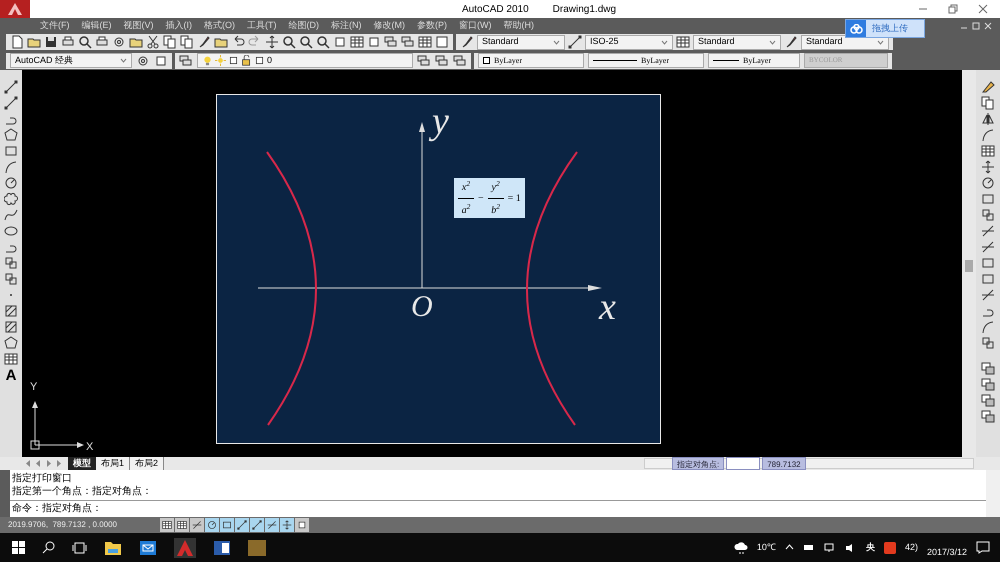  I want to click on upload-toast: 拖拽上传, so click(885, 28).